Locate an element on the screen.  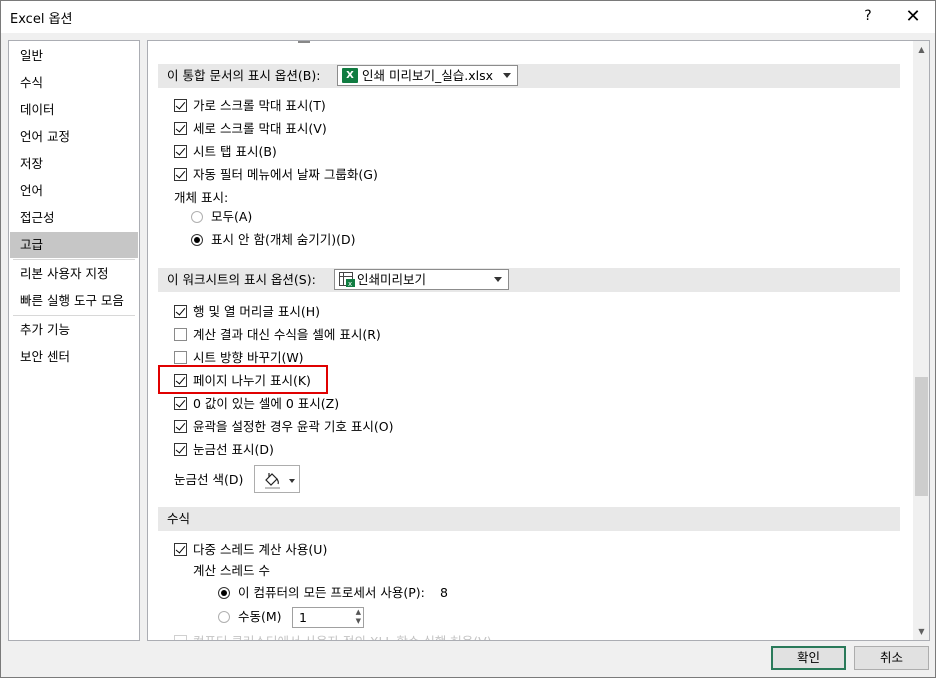
highlight-box is located at coordinates (243, 379).